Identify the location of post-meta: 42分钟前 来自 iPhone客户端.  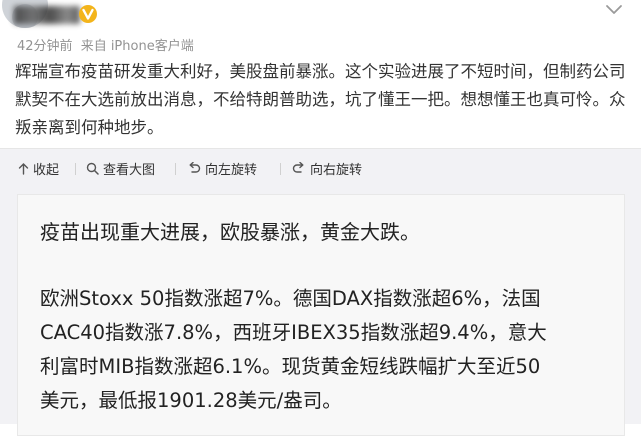
(105, 44).